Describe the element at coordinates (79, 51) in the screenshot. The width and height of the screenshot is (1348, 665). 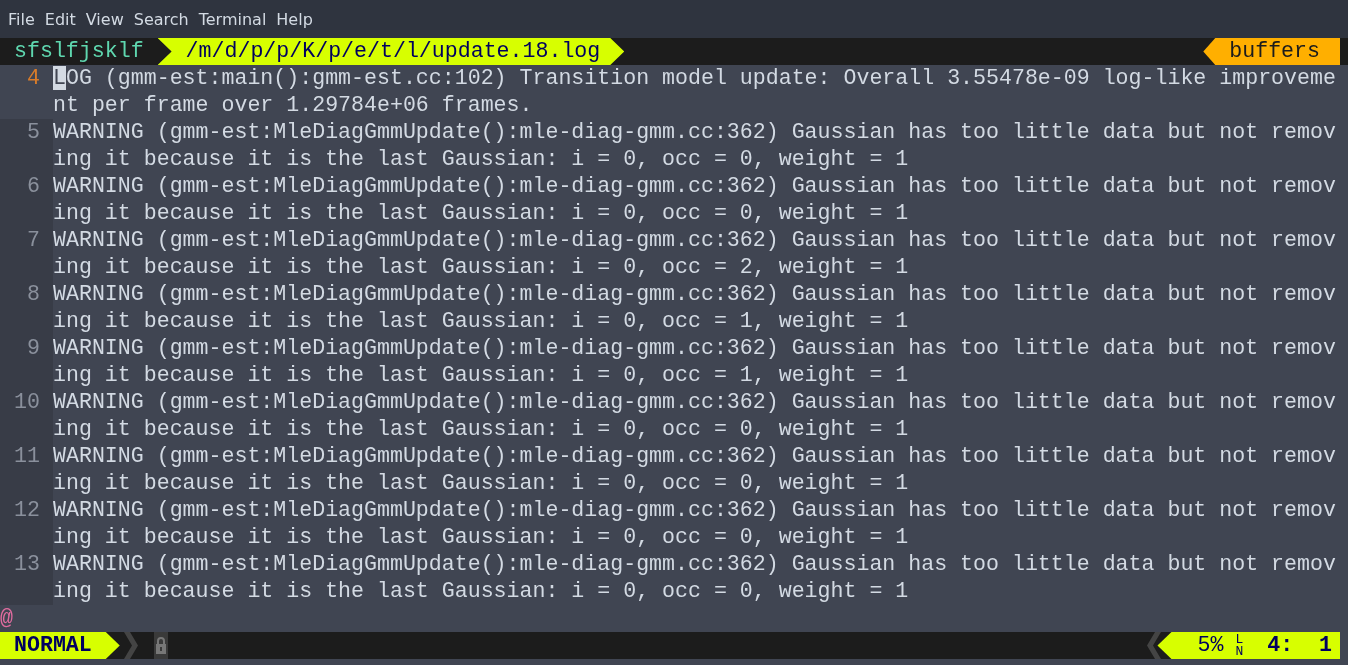
I see `session-name: sfslfjsklf` at that location.